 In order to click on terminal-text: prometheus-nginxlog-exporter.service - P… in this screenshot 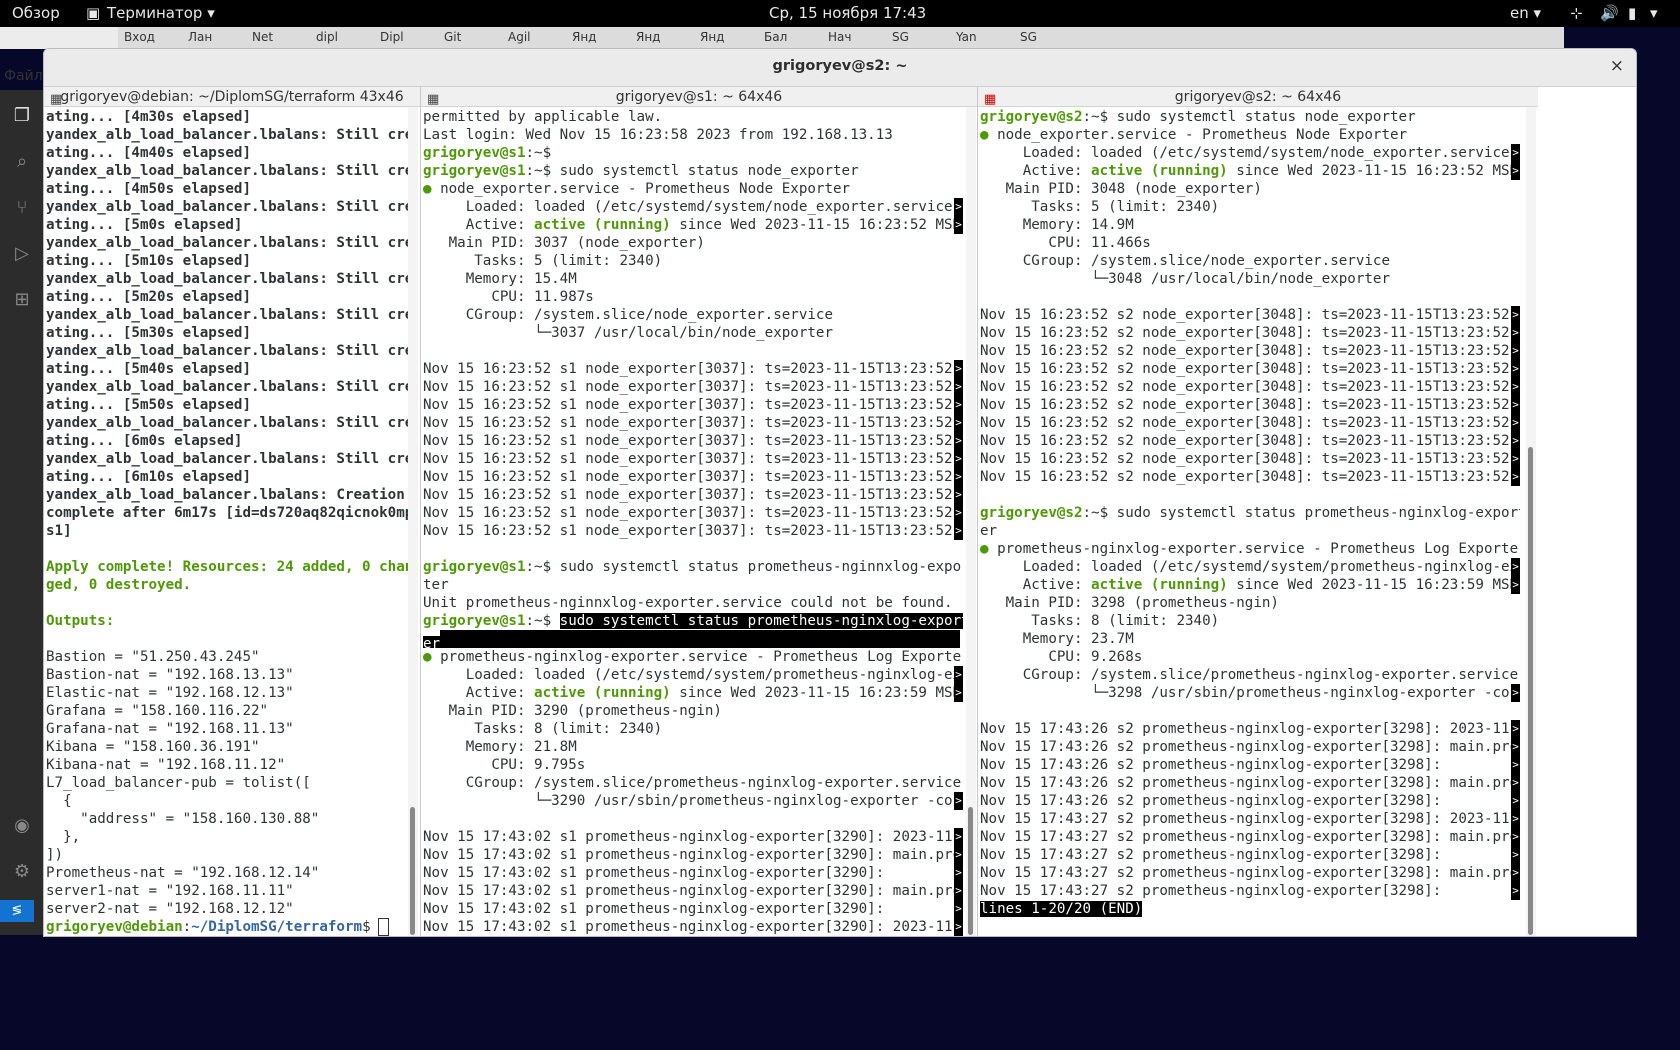, I will do `click(1254, 549)`.